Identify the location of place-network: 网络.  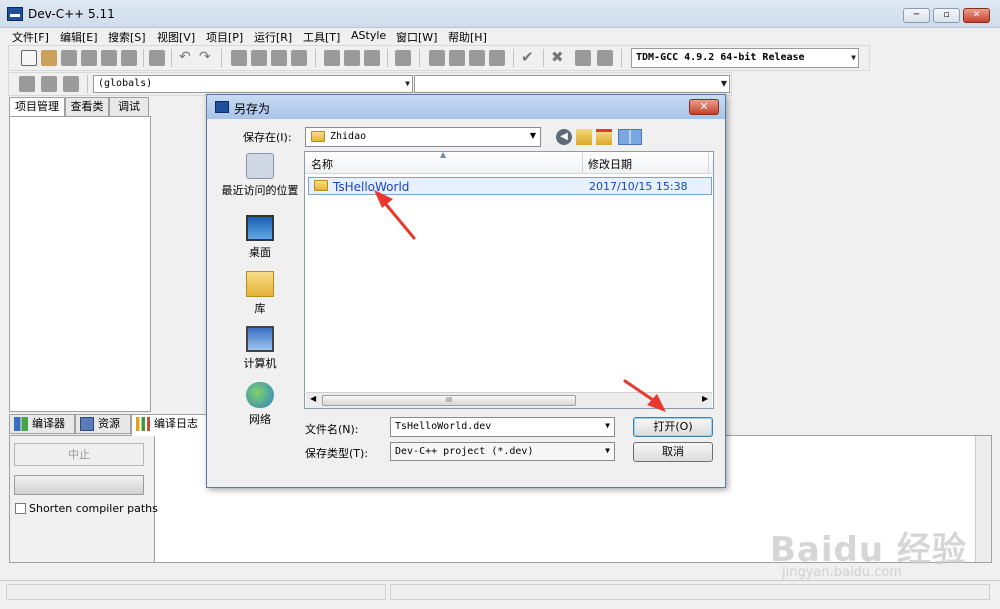
(260, 404).